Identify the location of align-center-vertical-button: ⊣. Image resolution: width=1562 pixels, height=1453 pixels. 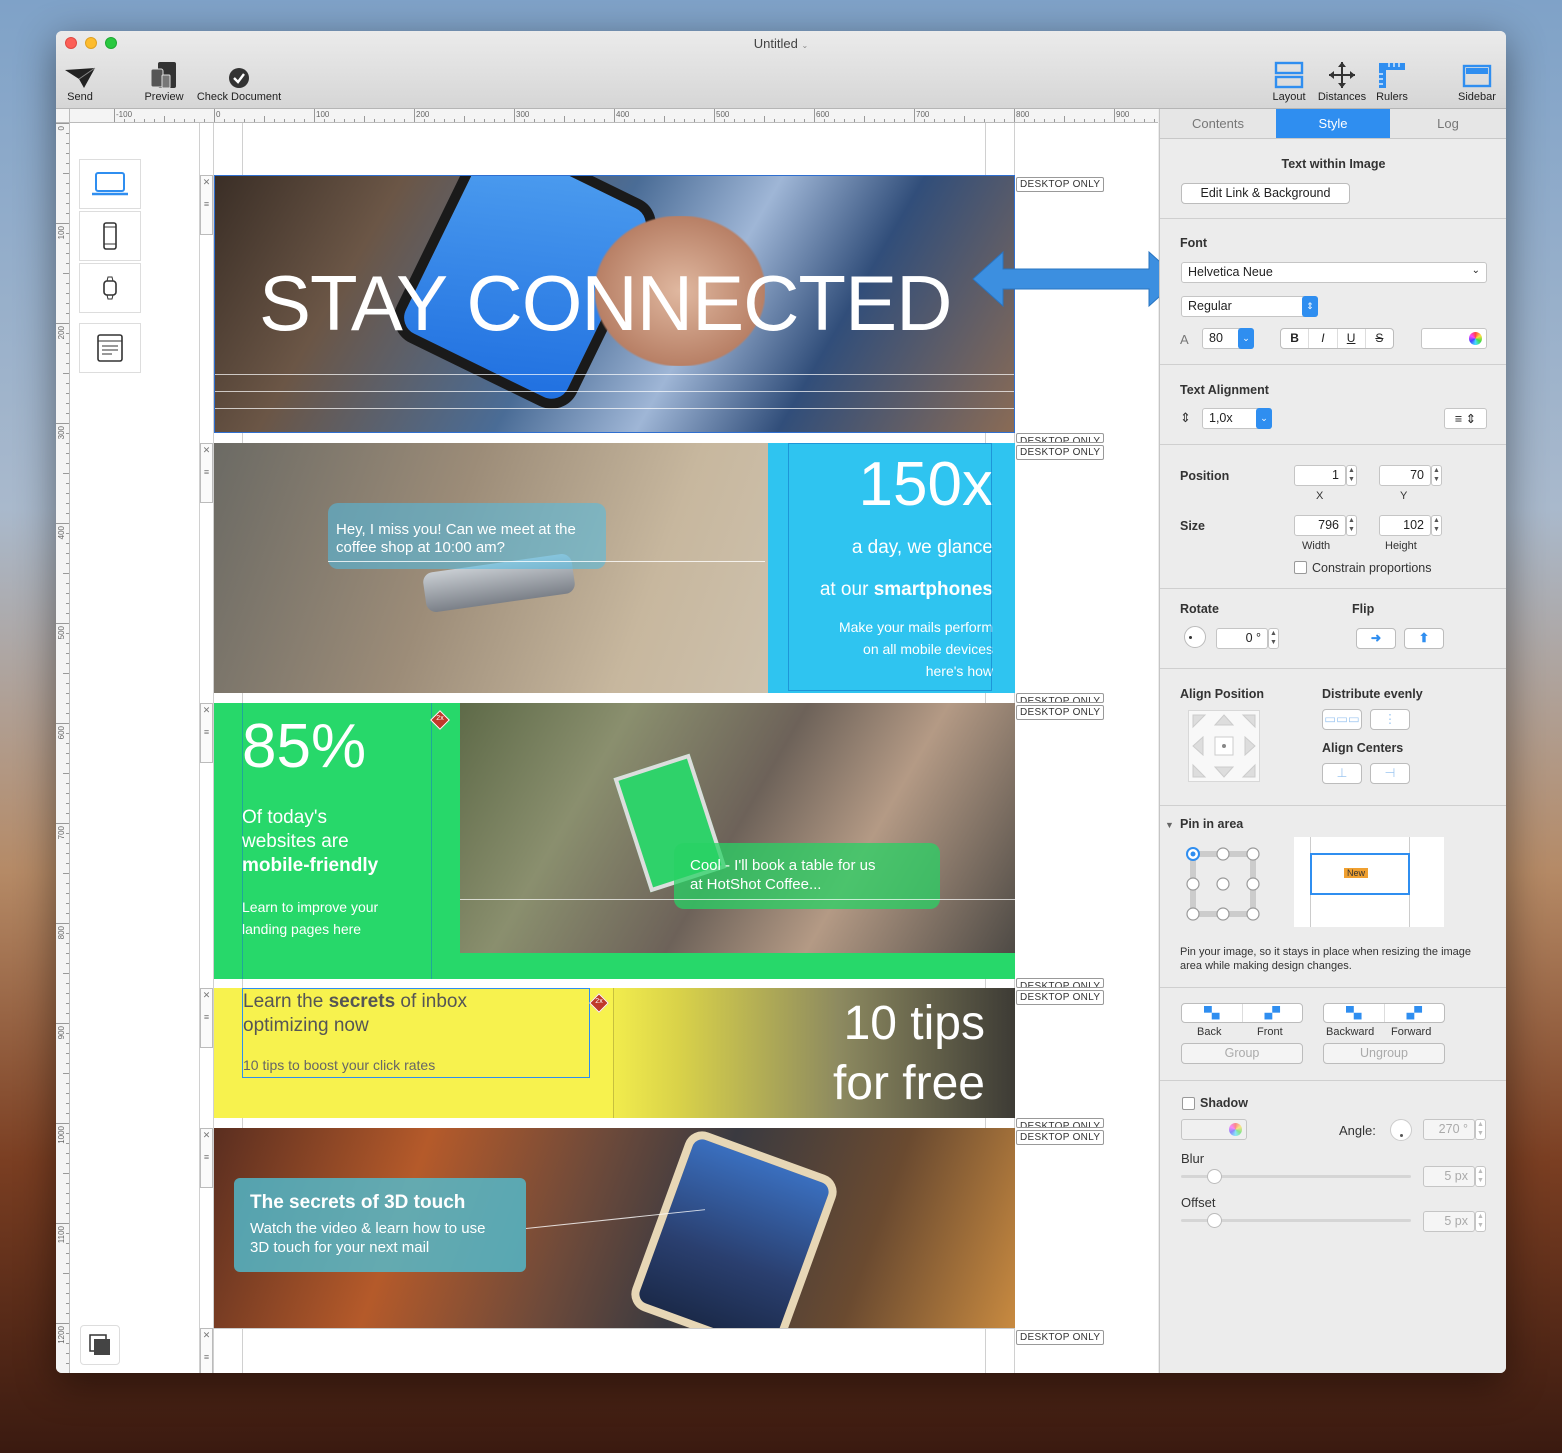
(1390, 773).